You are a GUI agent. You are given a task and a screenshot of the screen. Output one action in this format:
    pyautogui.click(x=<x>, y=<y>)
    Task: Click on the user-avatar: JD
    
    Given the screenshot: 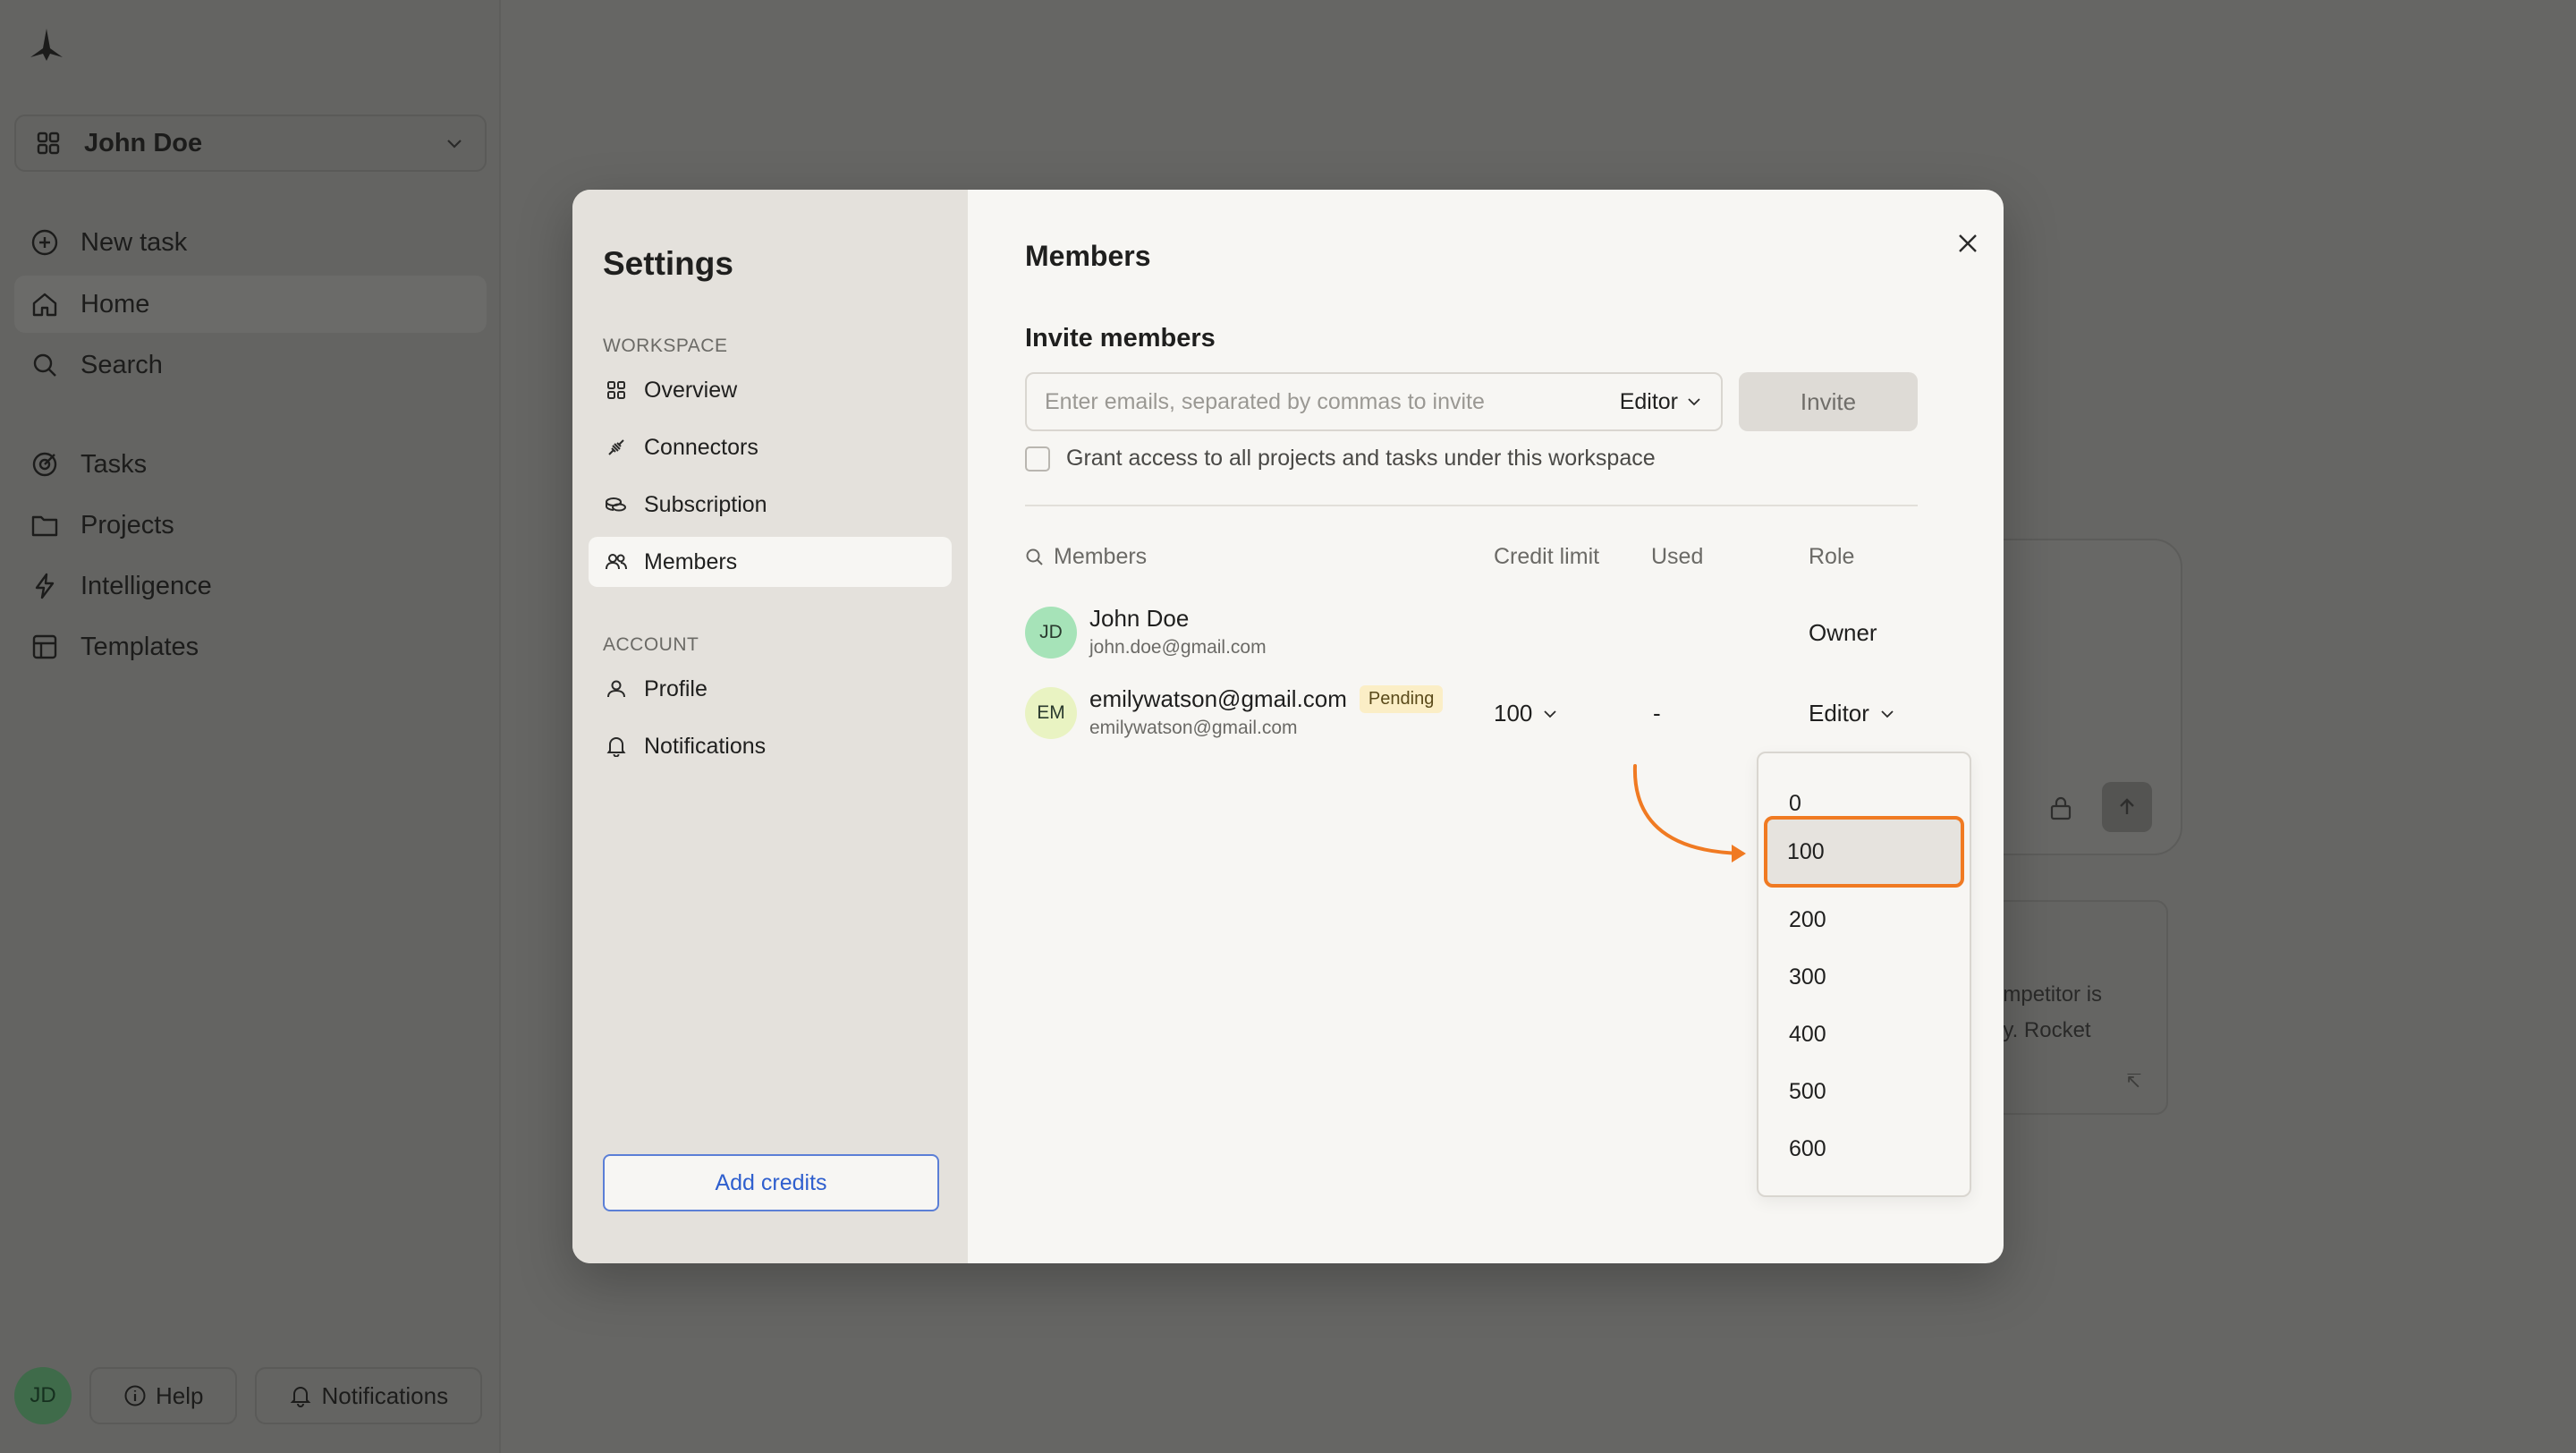 What is the action you would take?
    pyautogui.click(x=43, y=1395)
    